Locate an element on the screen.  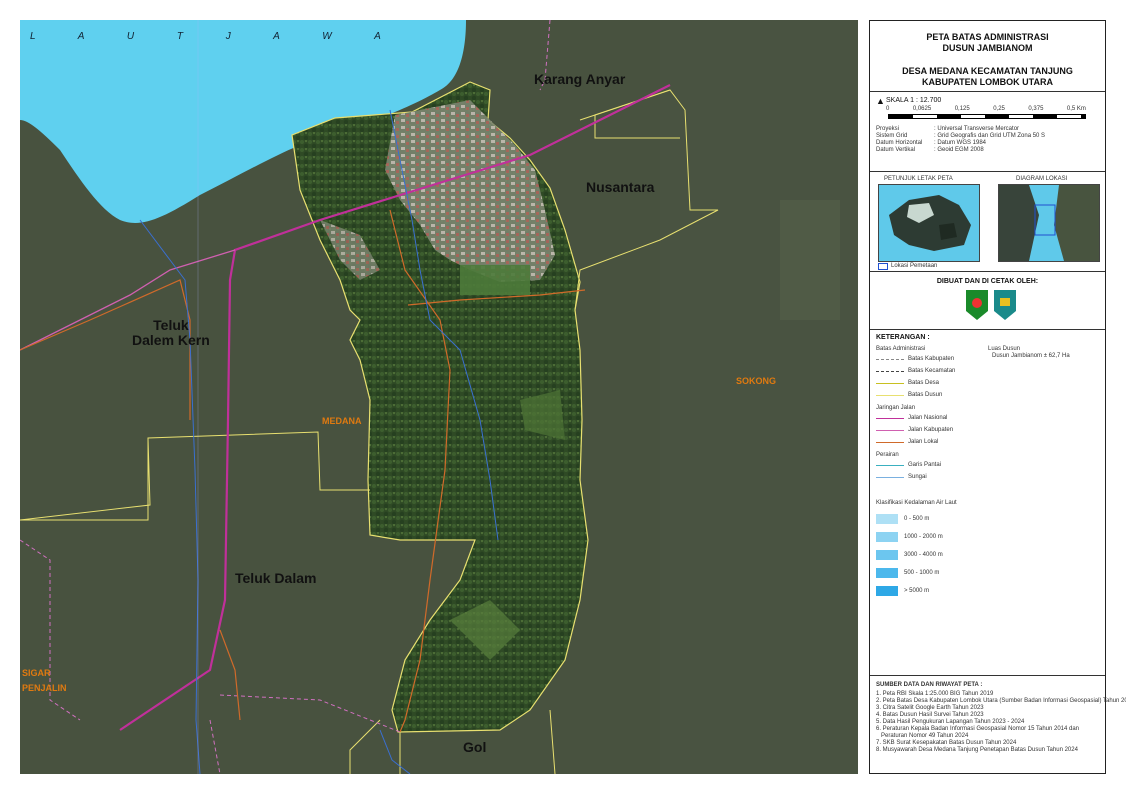
legend-label: Sungai is located at coordinates (917, 477).